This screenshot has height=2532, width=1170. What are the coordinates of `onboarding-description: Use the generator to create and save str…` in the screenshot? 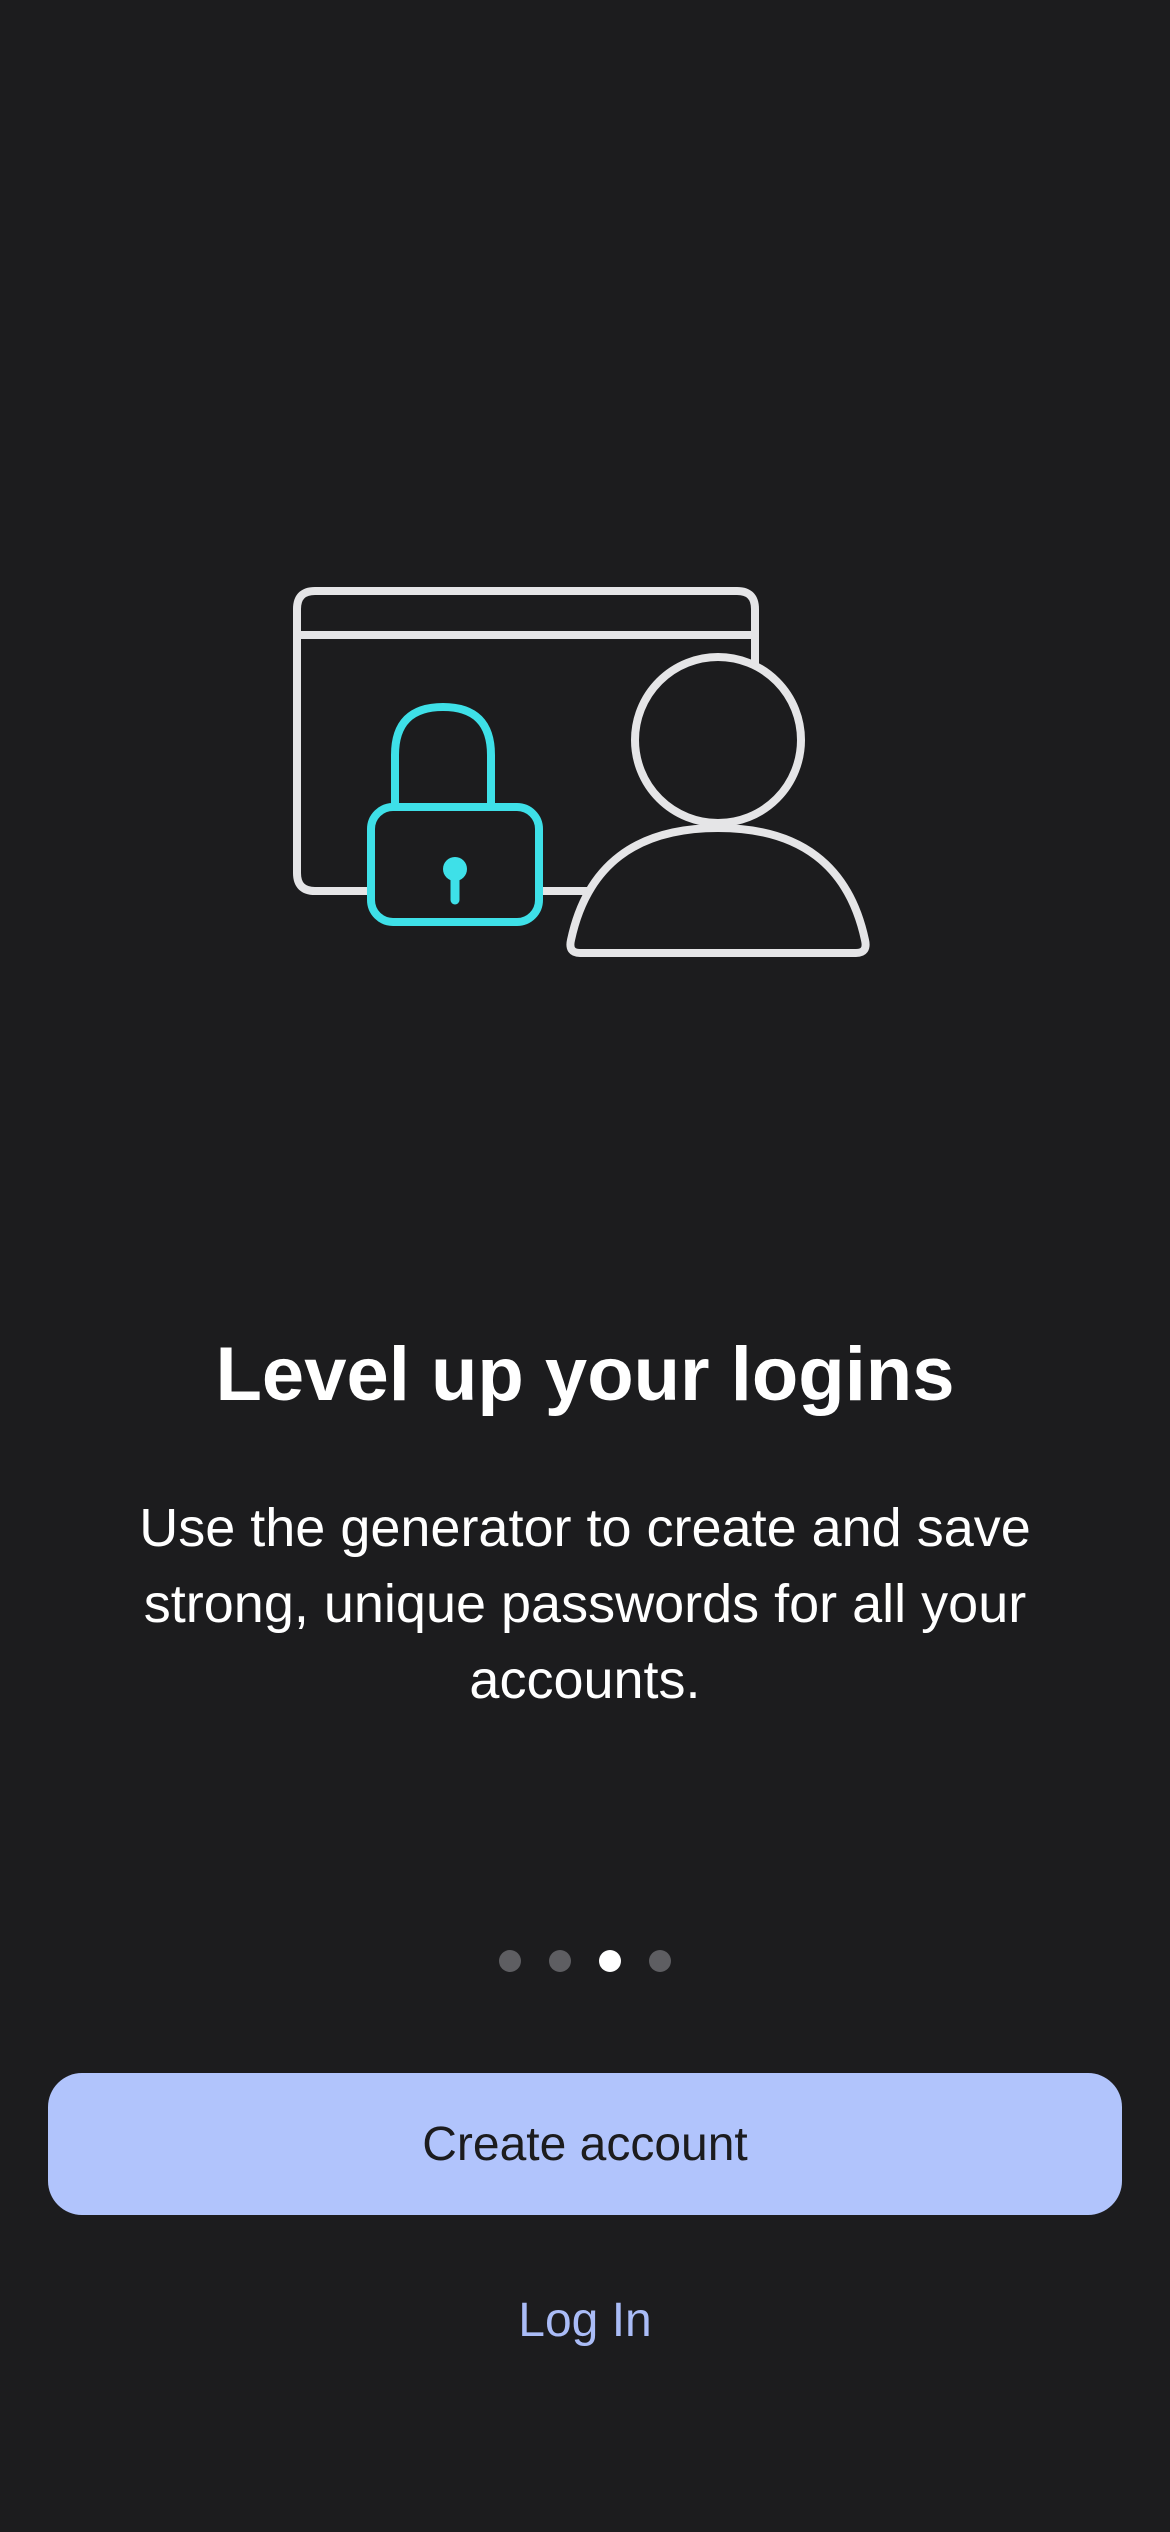 It's located at (585, 1604).